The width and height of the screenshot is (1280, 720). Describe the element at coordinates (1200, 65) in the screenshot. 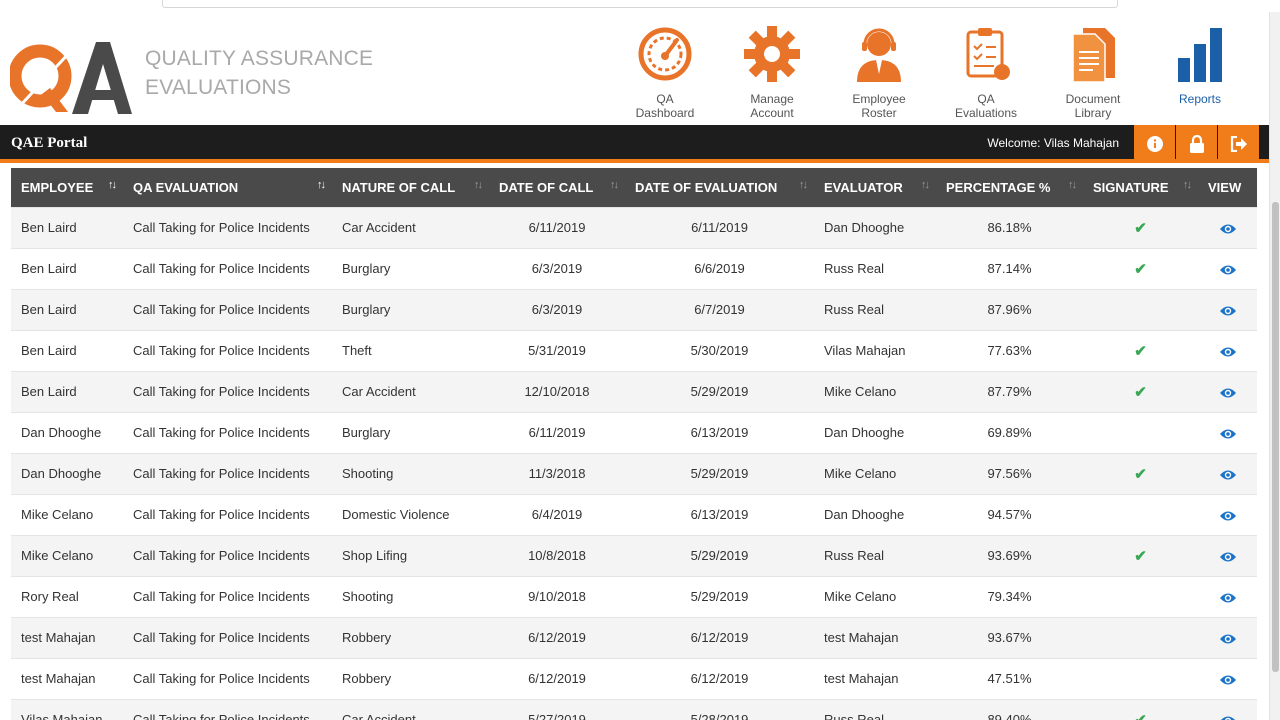

I see `nav-reports: Reports` at that location.